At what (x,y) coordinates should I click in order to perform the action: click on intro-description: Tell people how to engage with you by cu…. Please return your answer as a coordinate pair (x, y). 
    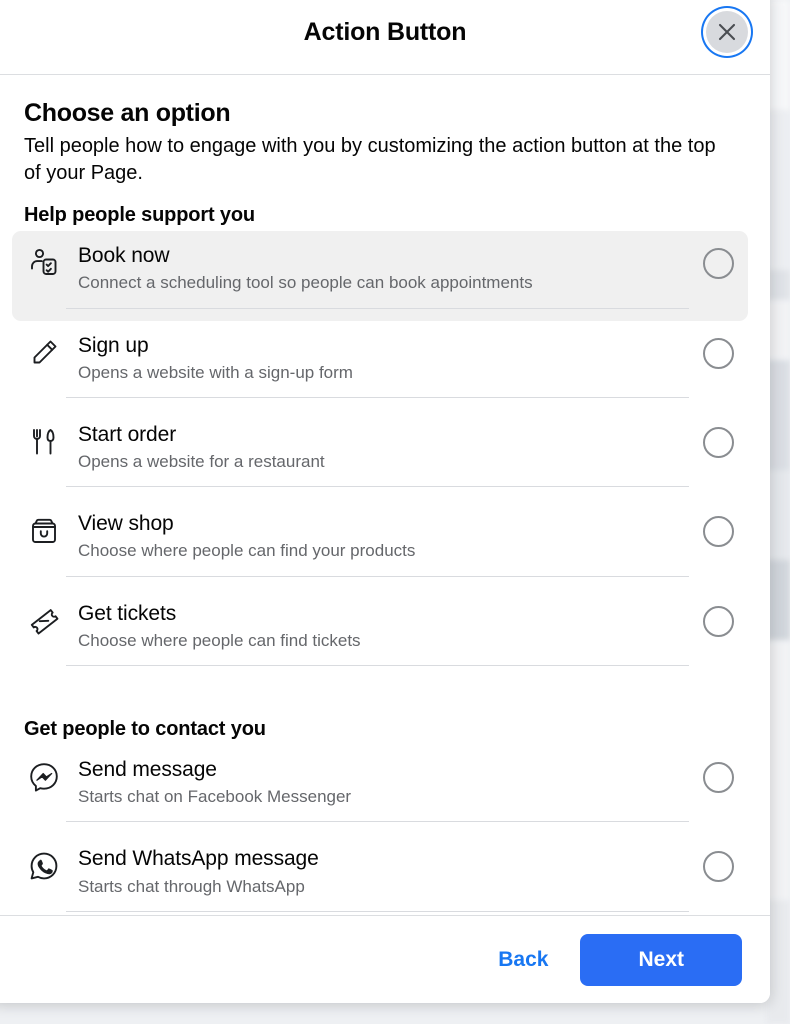
    Looking at the image, I should click on (370, 159).